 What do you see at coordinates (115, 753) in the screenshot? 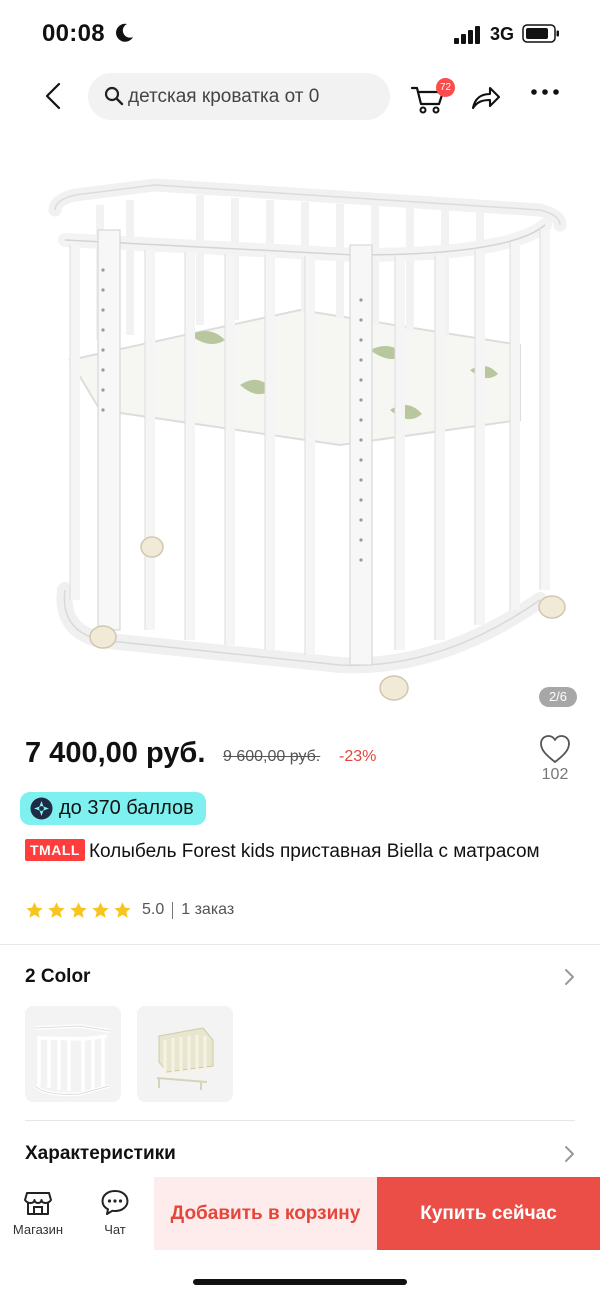
I see `current-price: 7 400,00 руб.` at bounding box center [115, 753].